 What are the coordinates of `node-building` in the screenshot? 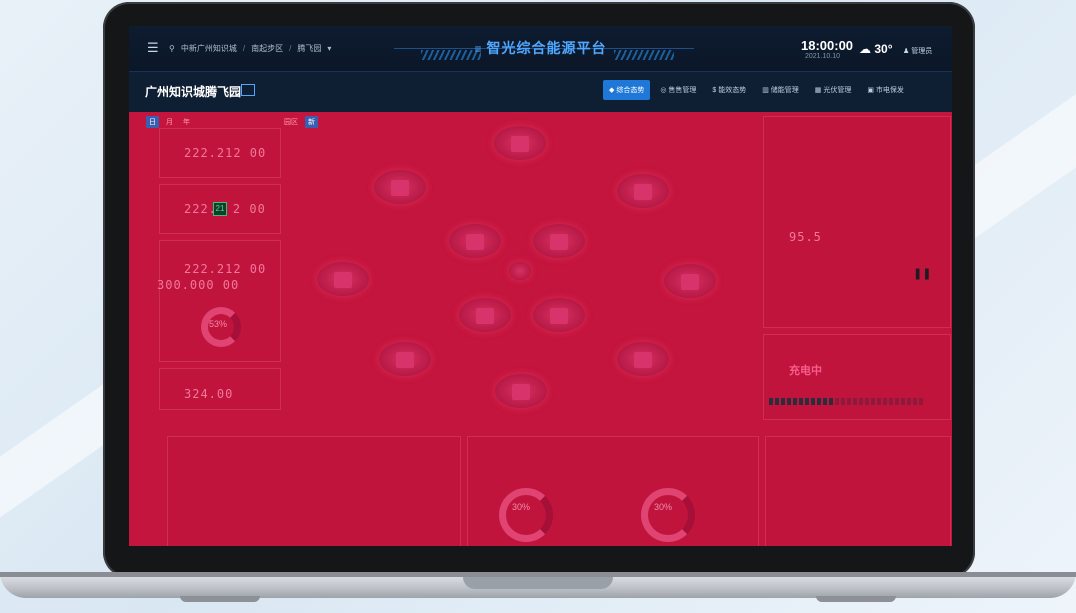 It's located at (559, 315).